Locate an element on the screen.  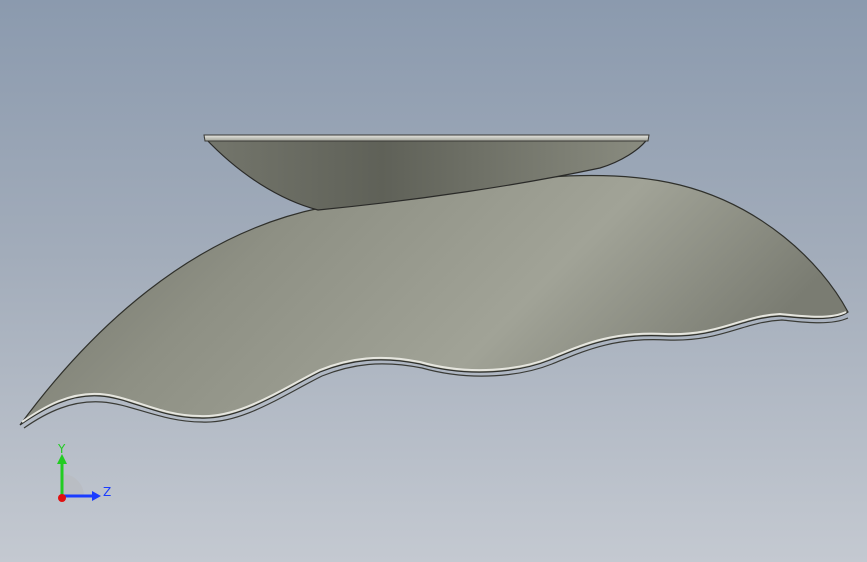
z-axis-arrowhead is located at coordinates (96, 496).